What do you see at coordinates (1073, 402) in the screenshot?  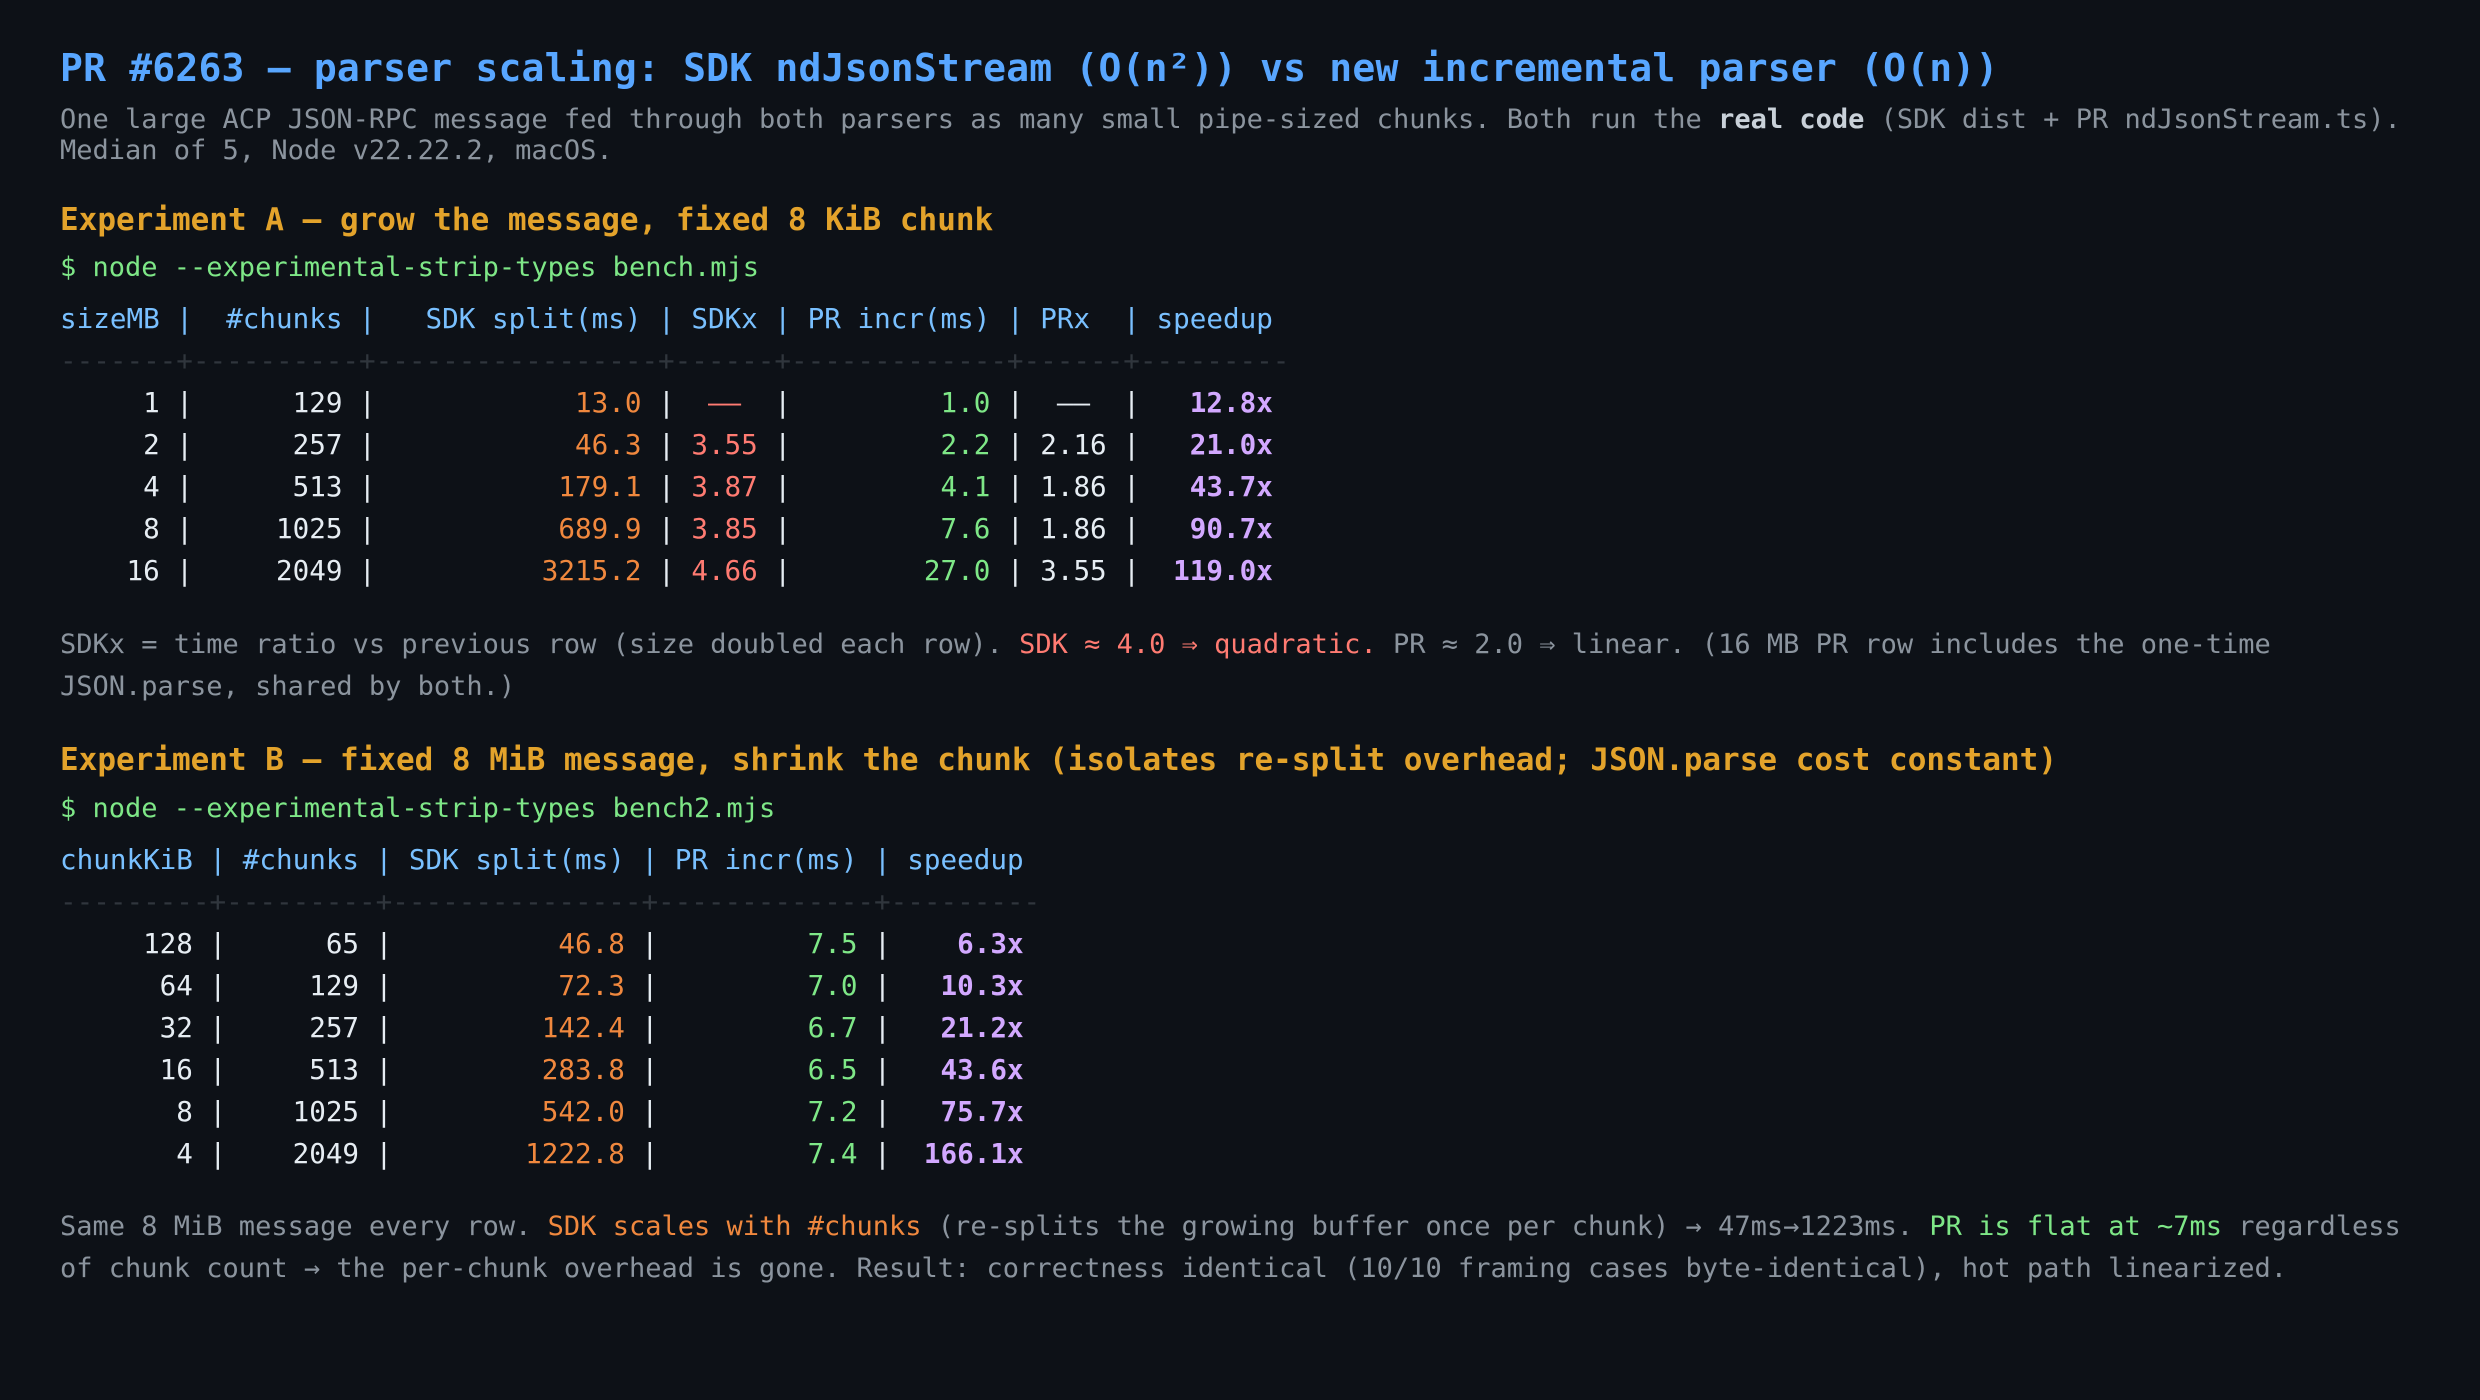 I see `cell-prx: ——` at bounding box center [1073, 402].